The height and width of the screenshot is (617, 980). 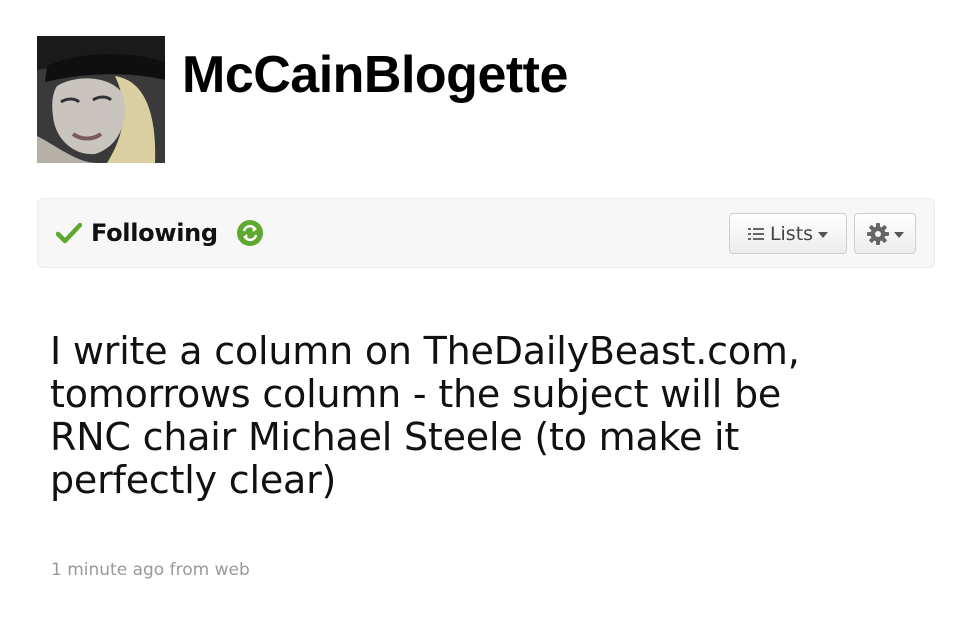 I want to click on list-icon, so click(x=755, y=233).